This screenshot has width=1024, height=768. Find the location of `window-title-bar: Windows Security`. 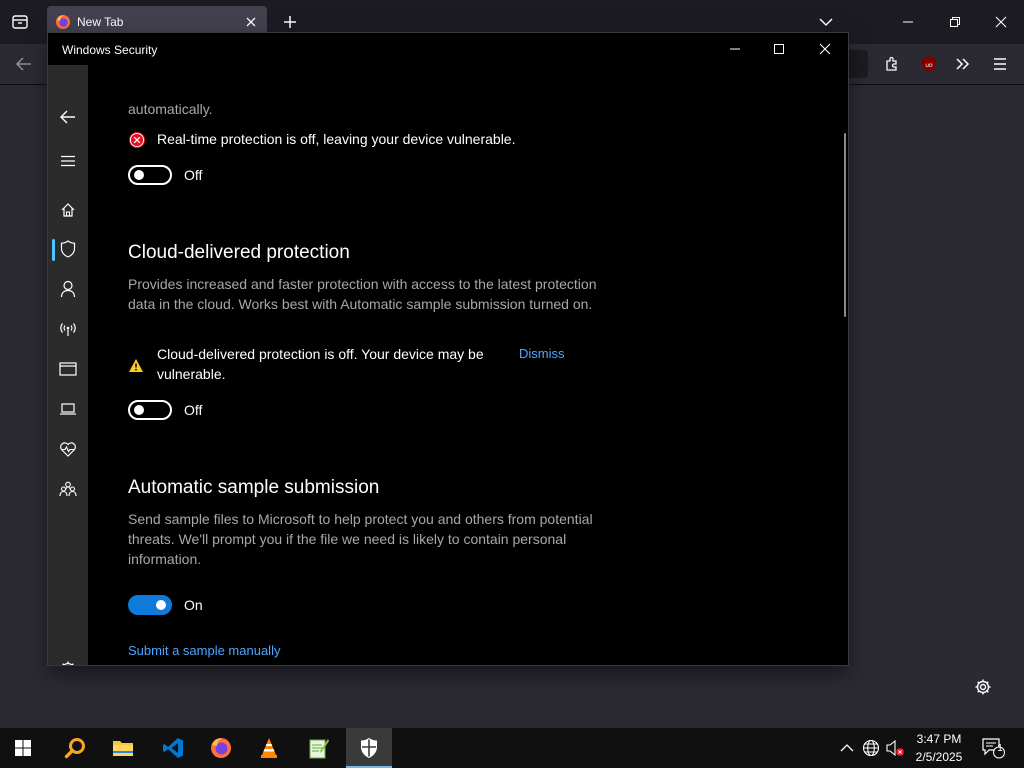

window-title-bar: Windows Security is located at coordinates (448, 49).